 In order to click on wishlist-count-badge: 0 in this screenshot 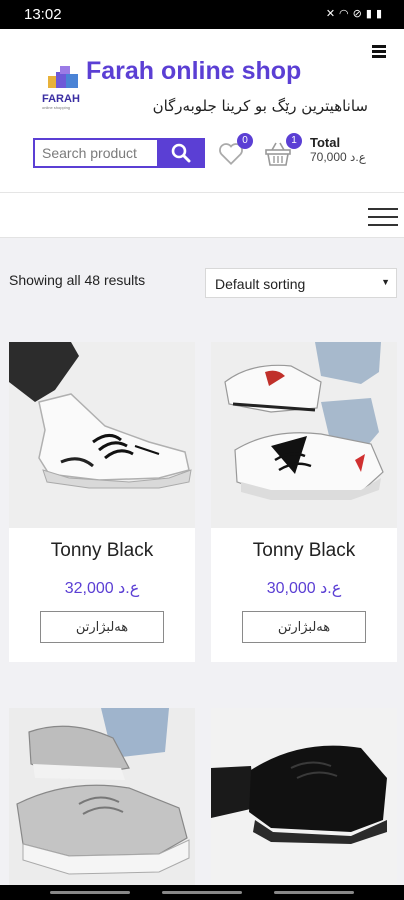, I will do `click(245, 141)`.